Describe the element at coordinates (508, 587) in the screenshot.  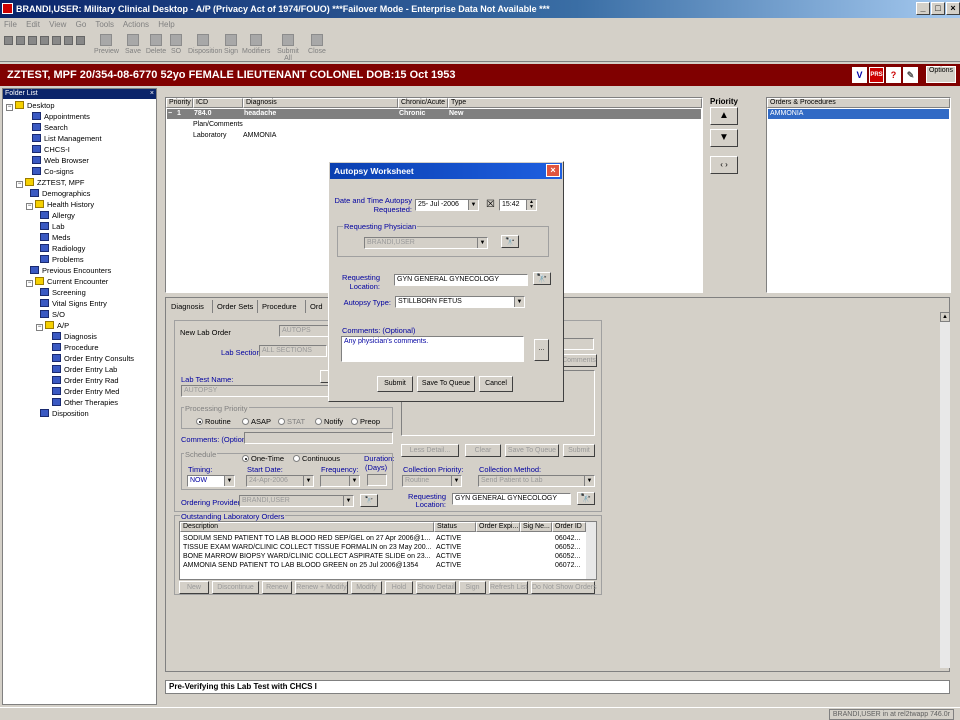
I see `outstanding-action-button: Refresh List` at that location.